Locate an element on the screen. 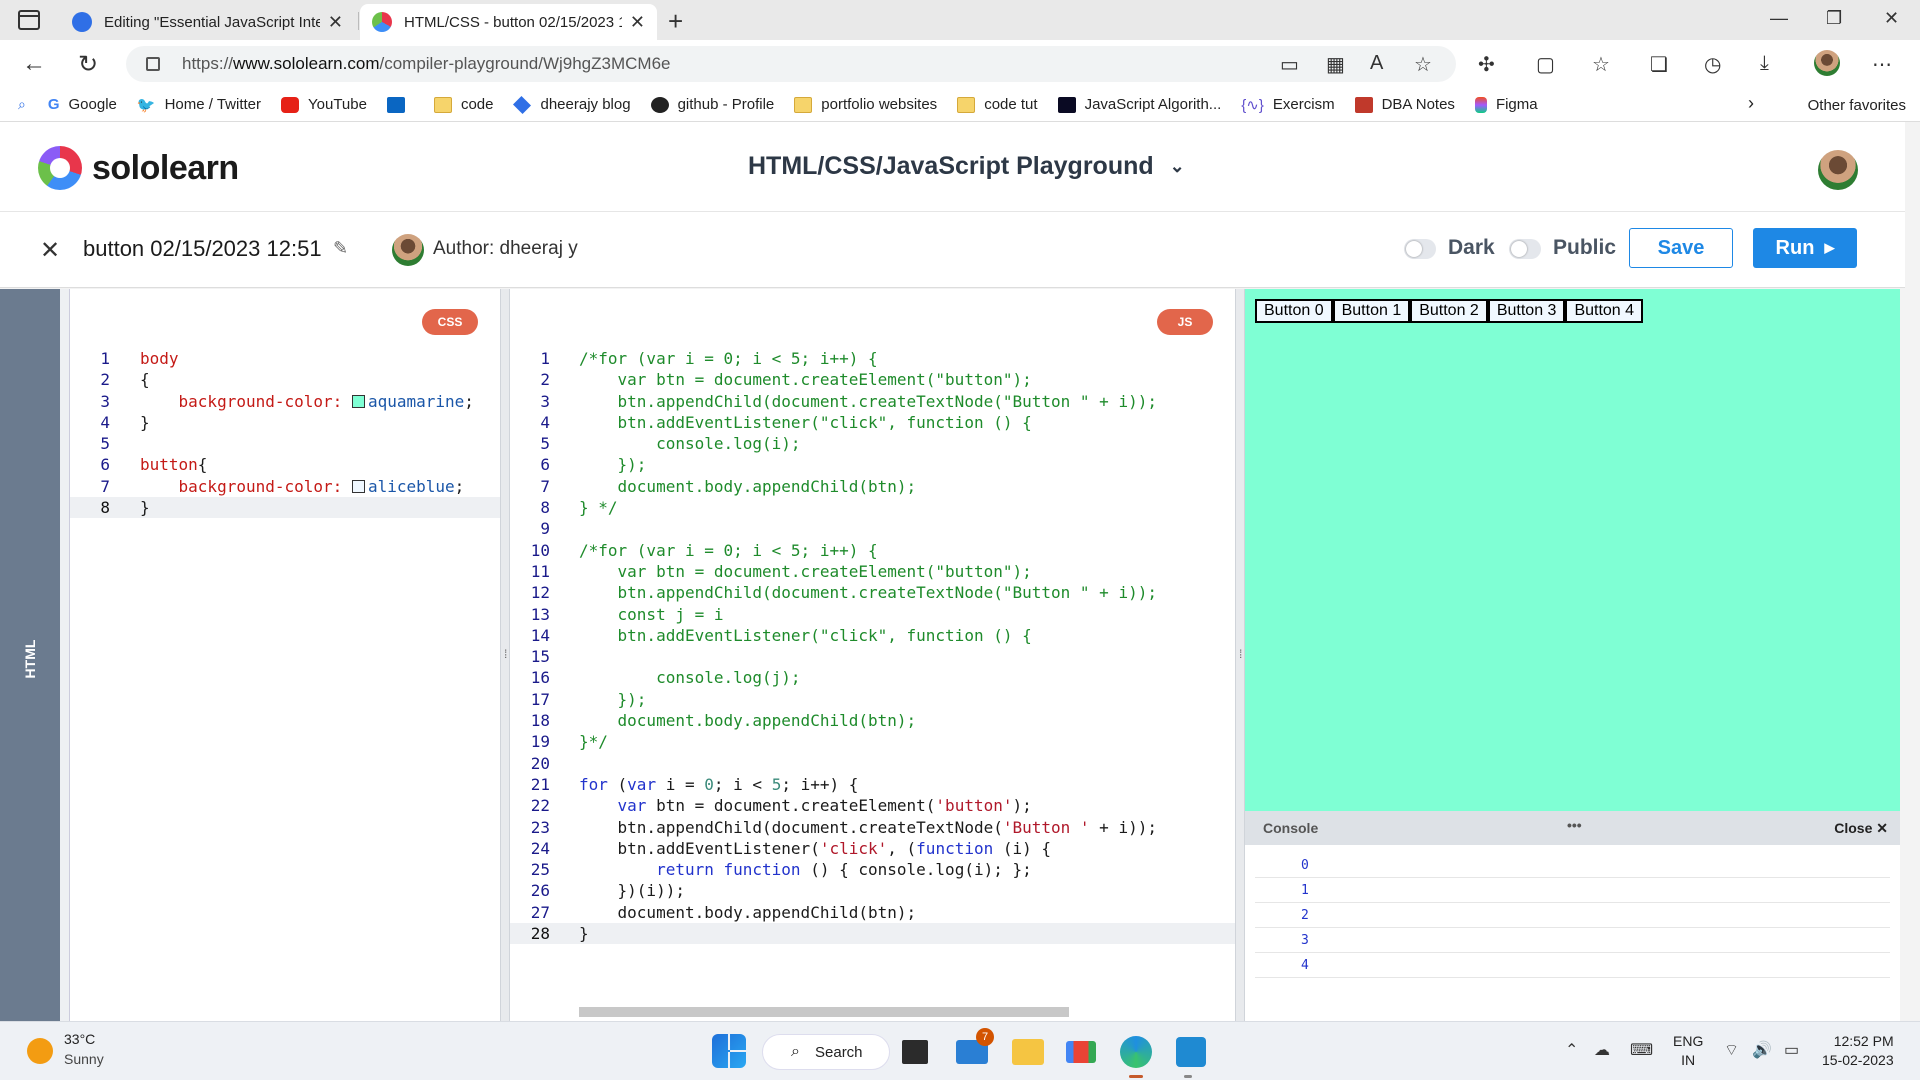  code-line: 6 button{ is located at coordinates (154, 465).